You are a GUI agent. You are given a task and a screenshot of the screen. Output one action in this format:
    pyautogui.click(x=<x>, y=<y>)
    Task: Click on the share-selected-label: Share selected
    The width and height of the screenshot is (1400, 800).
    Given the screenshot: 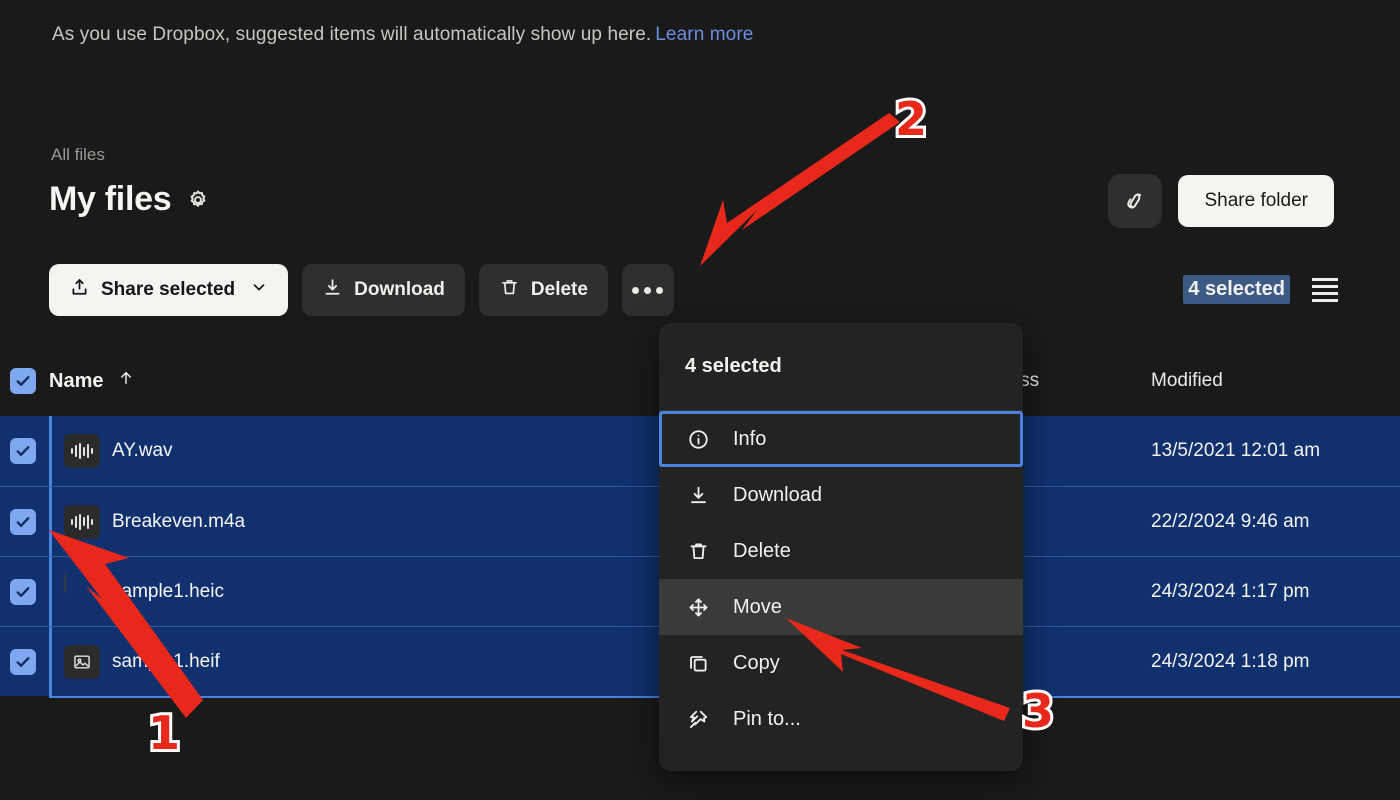 What is the action you would take?
    pyautogui.click(x=168, y=289)
    